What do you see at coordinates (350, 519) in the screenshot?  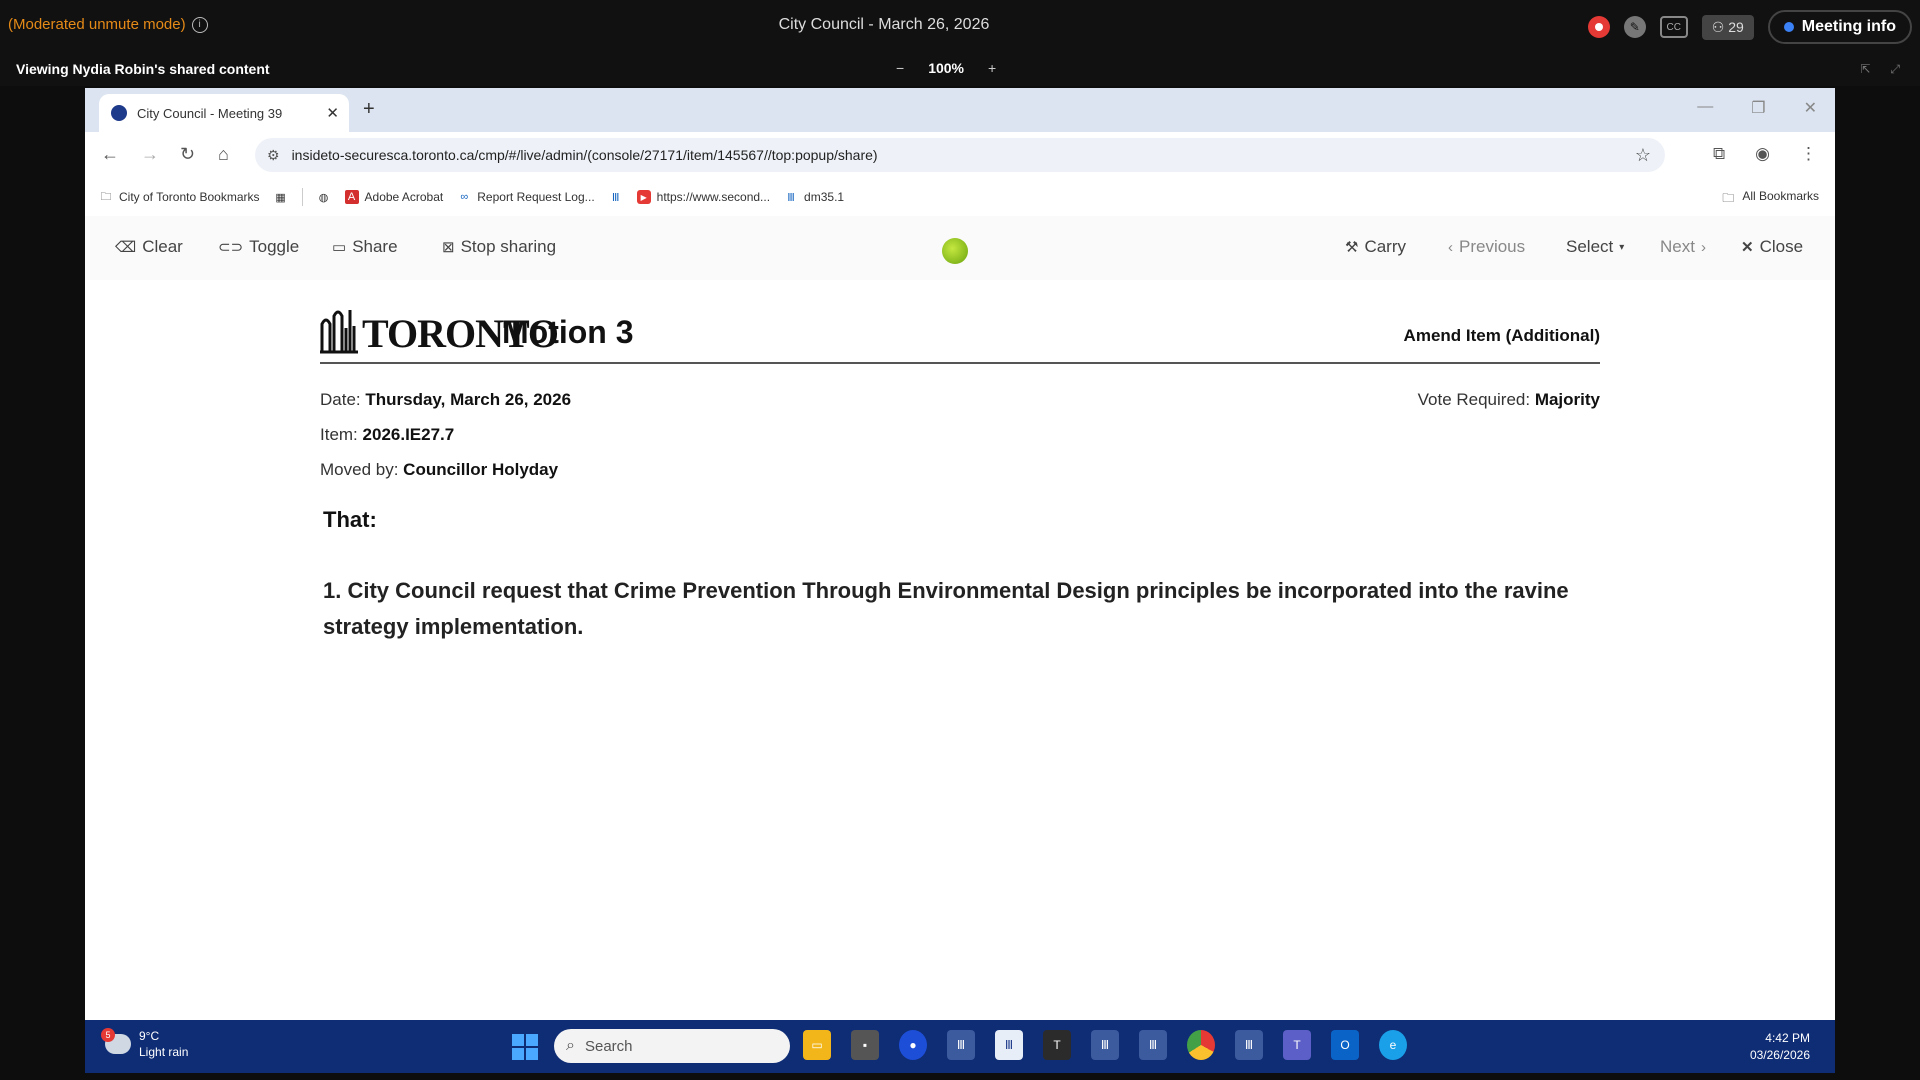 I see `motion-that-heading: That:` at bounding box center [350, 519].